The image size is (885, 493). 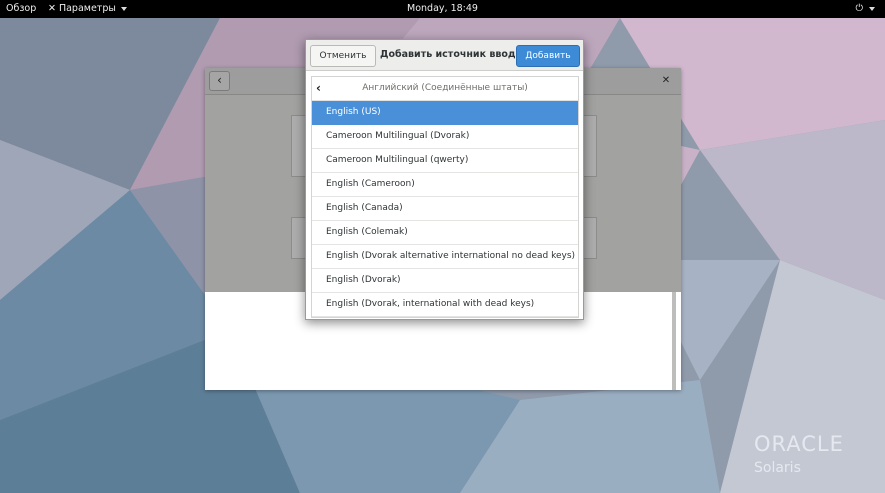 What do you see at coordinates (548, 56) in the screenshot?
I see `add-button: Добавить` at bounding box center [548, 56].